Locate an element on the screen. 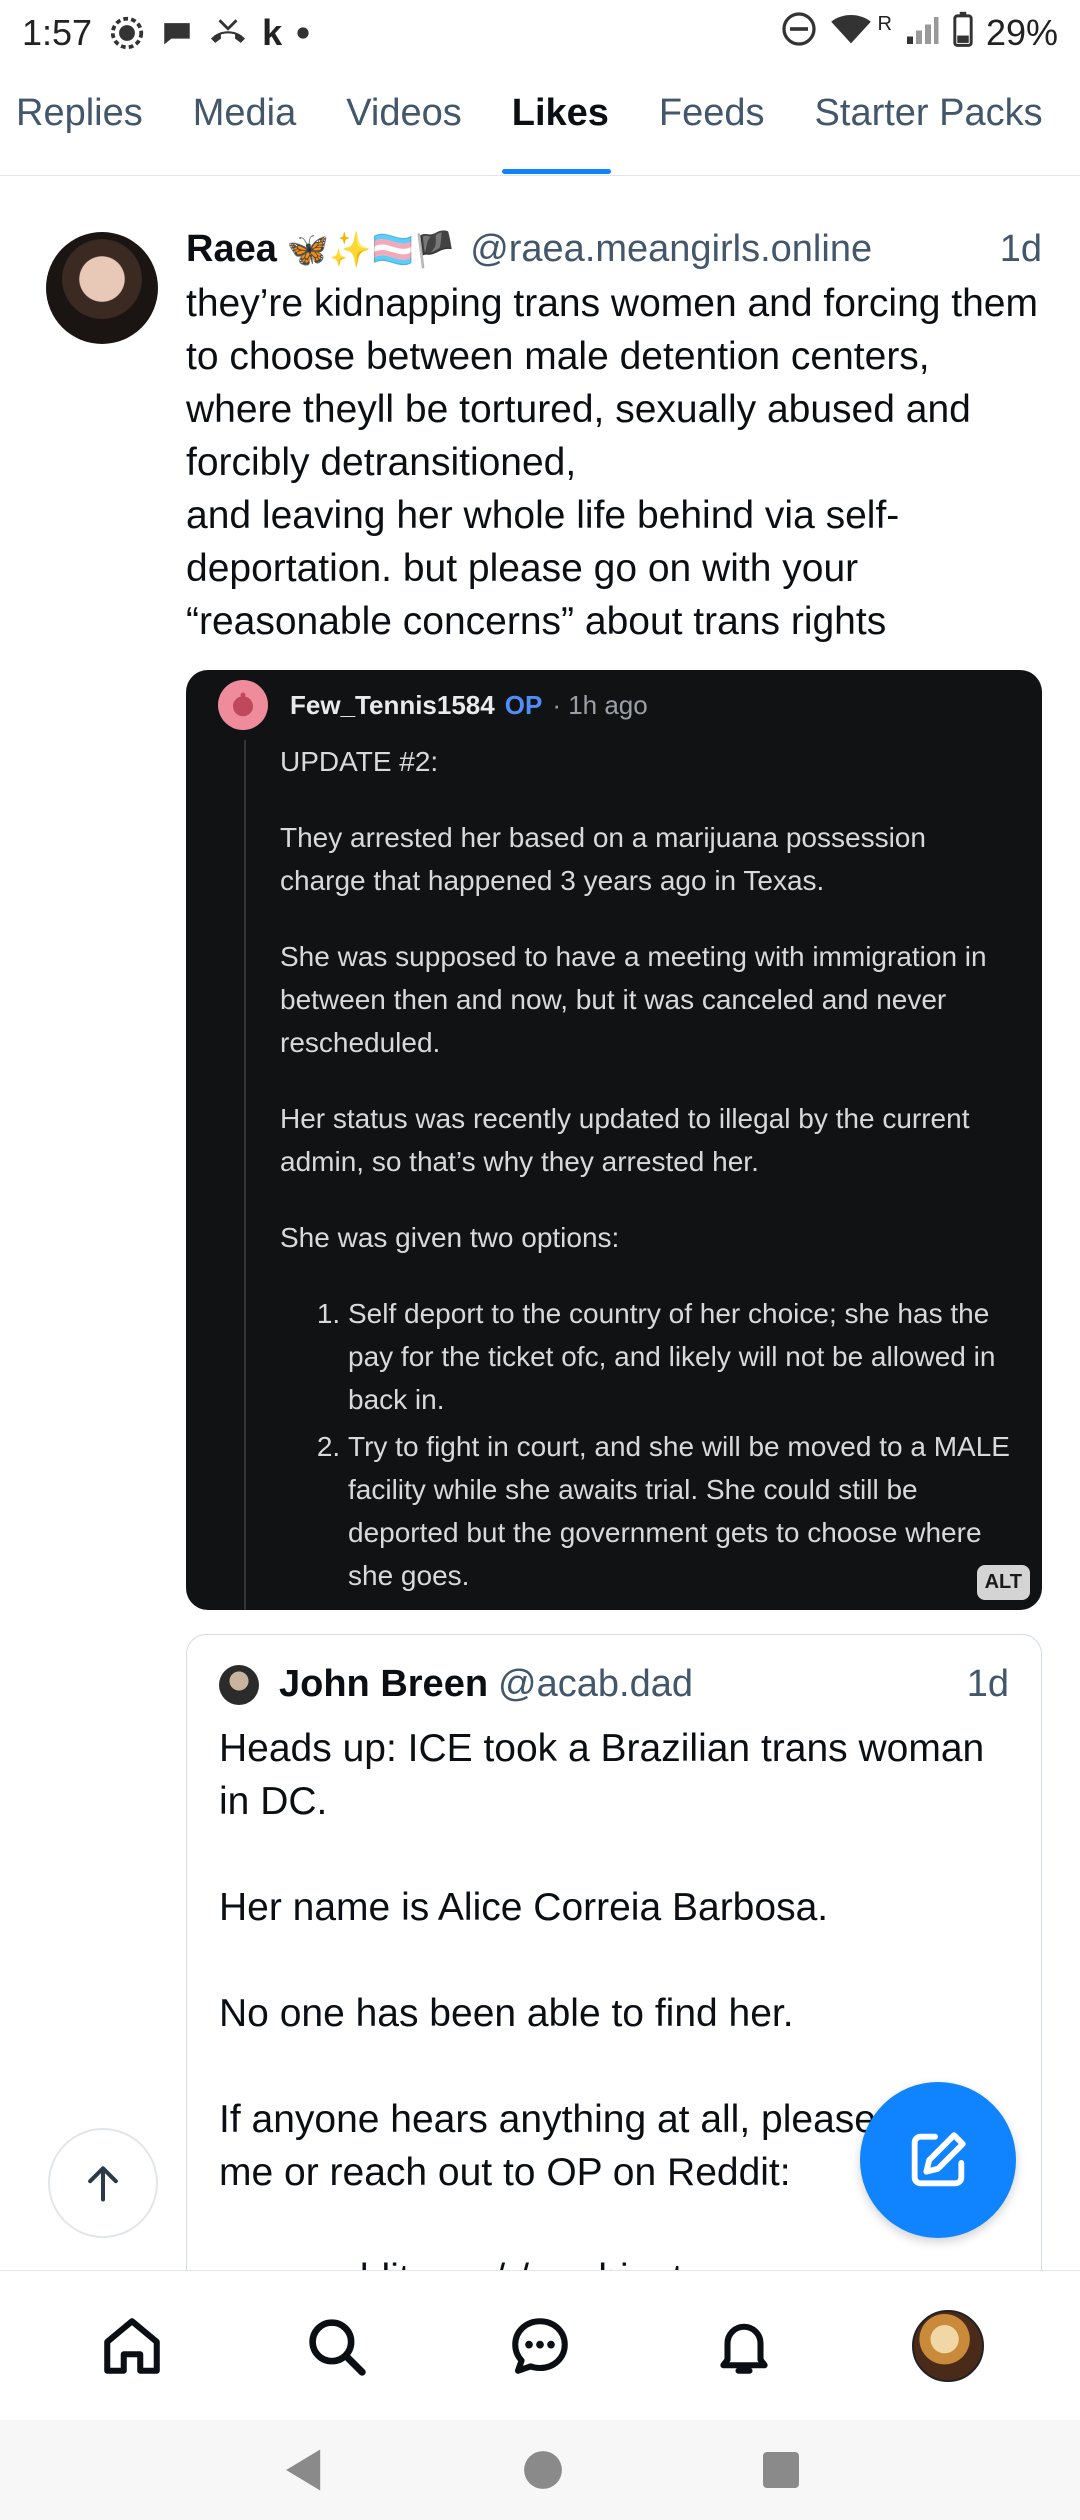  k-letter: k is located at coordinates (272, 32).